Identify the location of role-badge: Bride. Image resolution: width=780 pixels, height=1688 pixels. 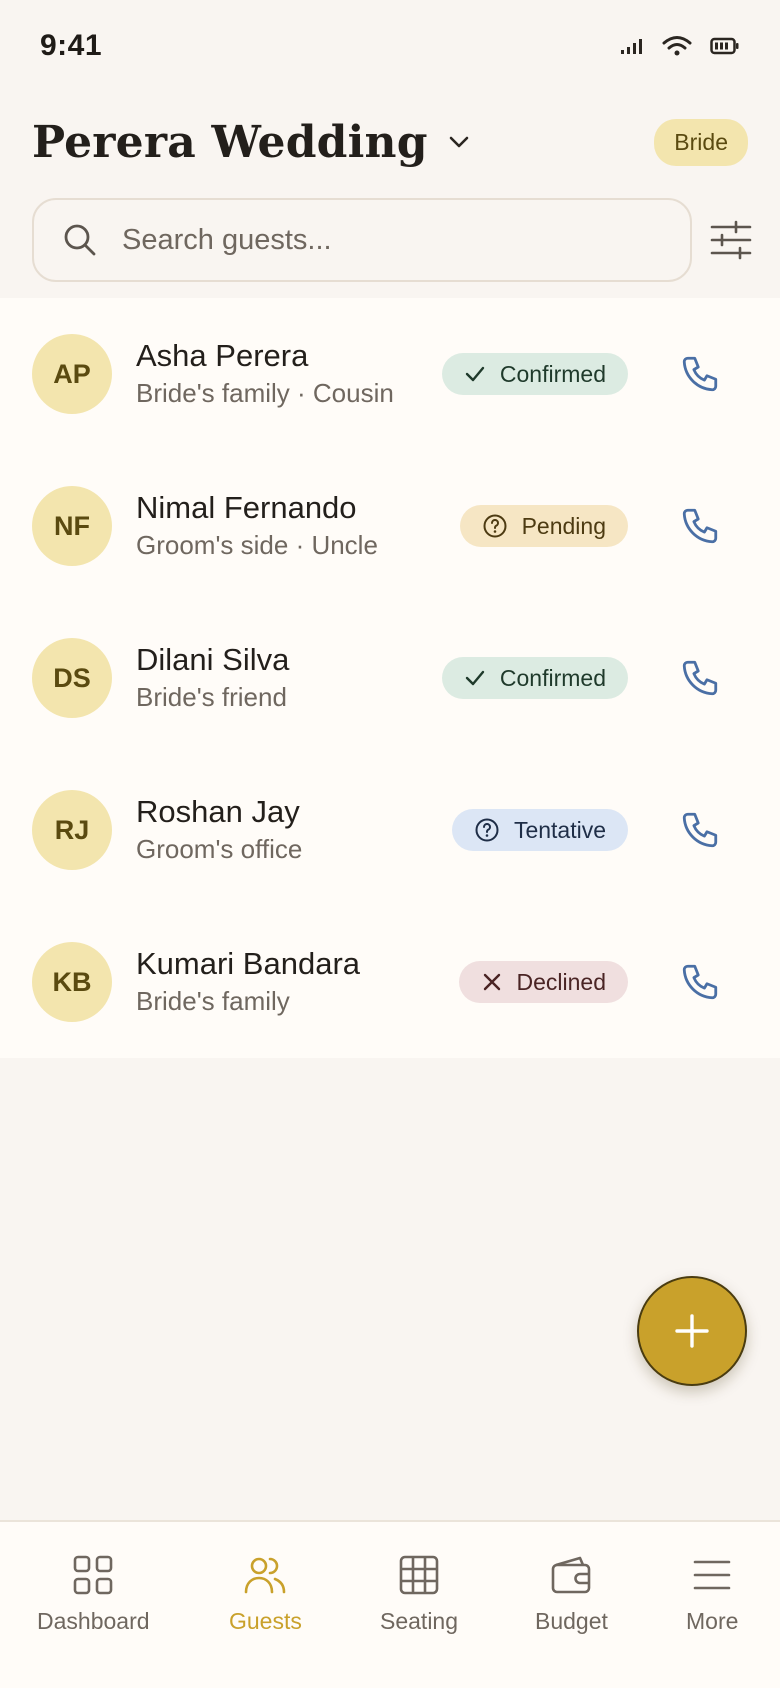
(701, 142).